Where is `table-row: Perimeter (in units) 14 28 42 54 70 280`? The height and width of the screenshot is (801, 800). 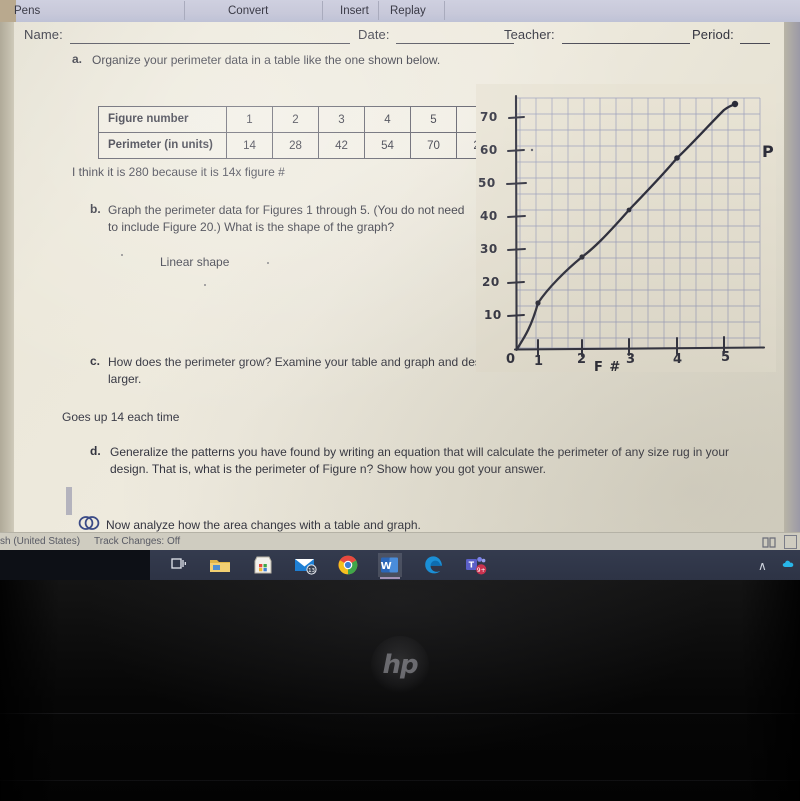
table-row: Perimeter (in units) 14 28 42 54 70 280 is located at coordinates (304, 145).